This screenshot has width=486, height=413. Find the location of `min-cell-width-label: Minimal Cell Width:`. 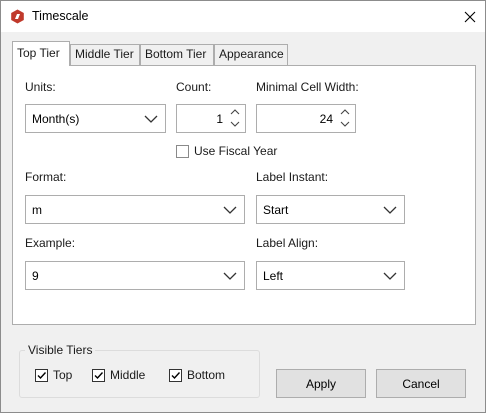

min-cell-width-label: Minimal Cell Width: is located at coordinates (307, 87).